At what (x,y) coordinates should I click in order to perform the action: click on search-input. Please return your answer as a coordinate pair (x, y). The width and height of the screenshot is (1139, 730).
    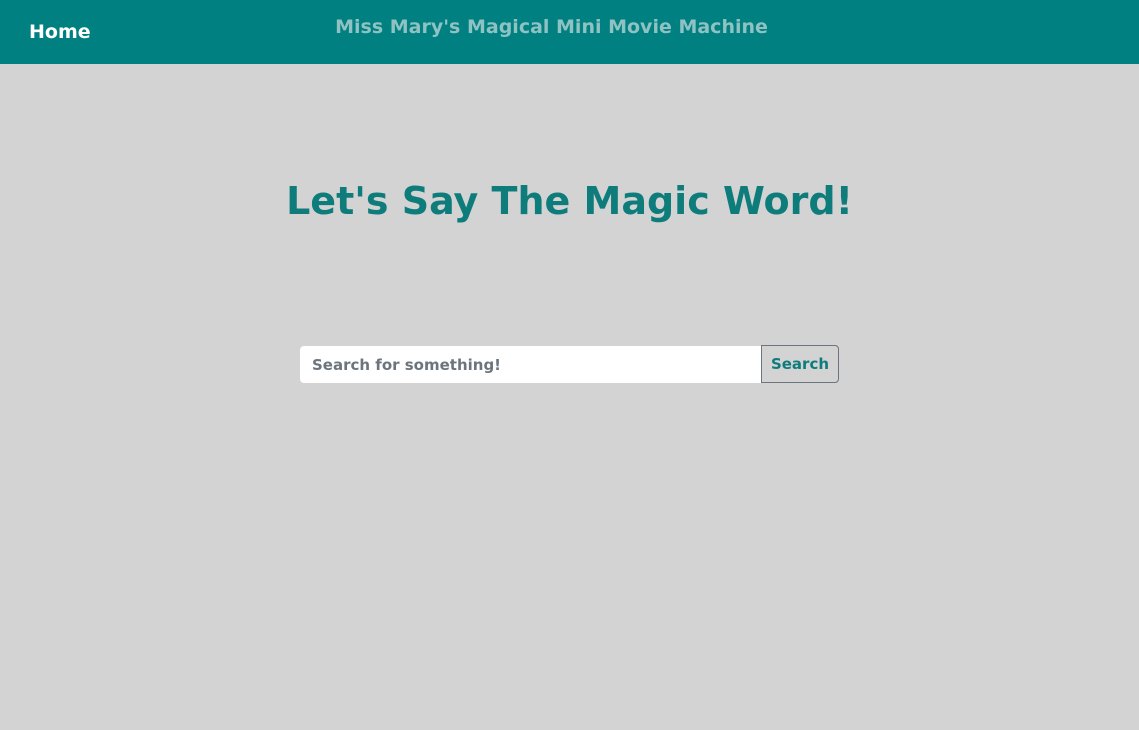
    Looking at the image, I should click on (530, 364).